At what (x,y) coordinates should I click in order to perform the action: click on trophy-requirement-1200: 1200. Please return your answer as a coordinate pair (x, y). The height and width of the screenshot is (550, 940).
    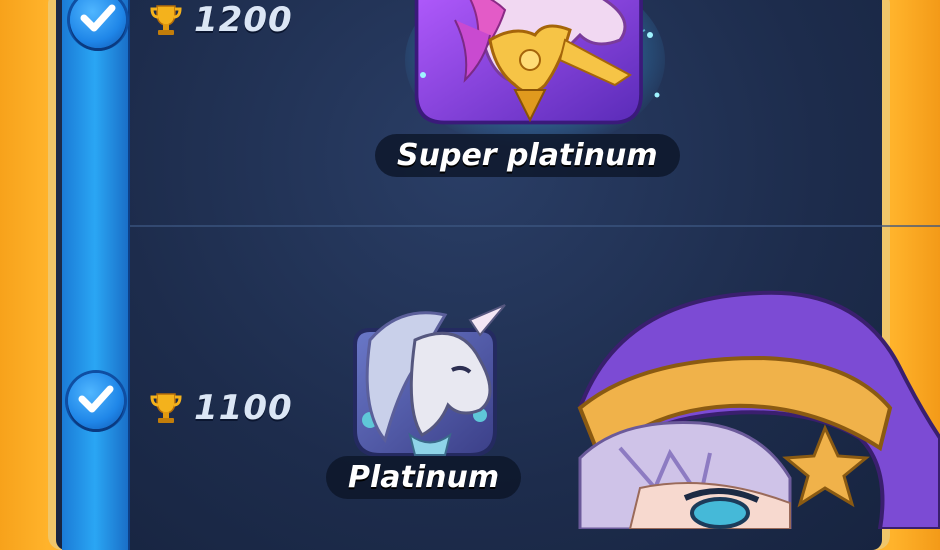
    Looking at the image, I should click on (220, 20).